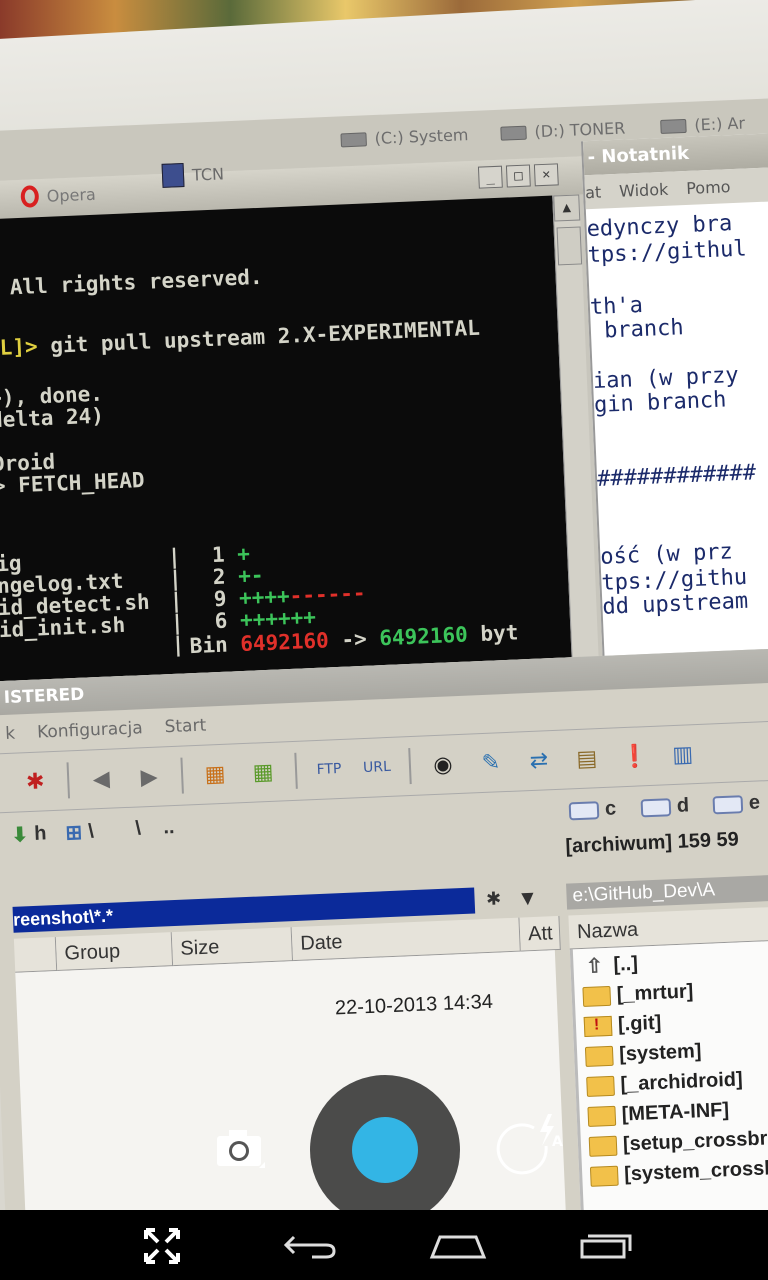  I want to click on list-item: [system], so click(643, 1054).